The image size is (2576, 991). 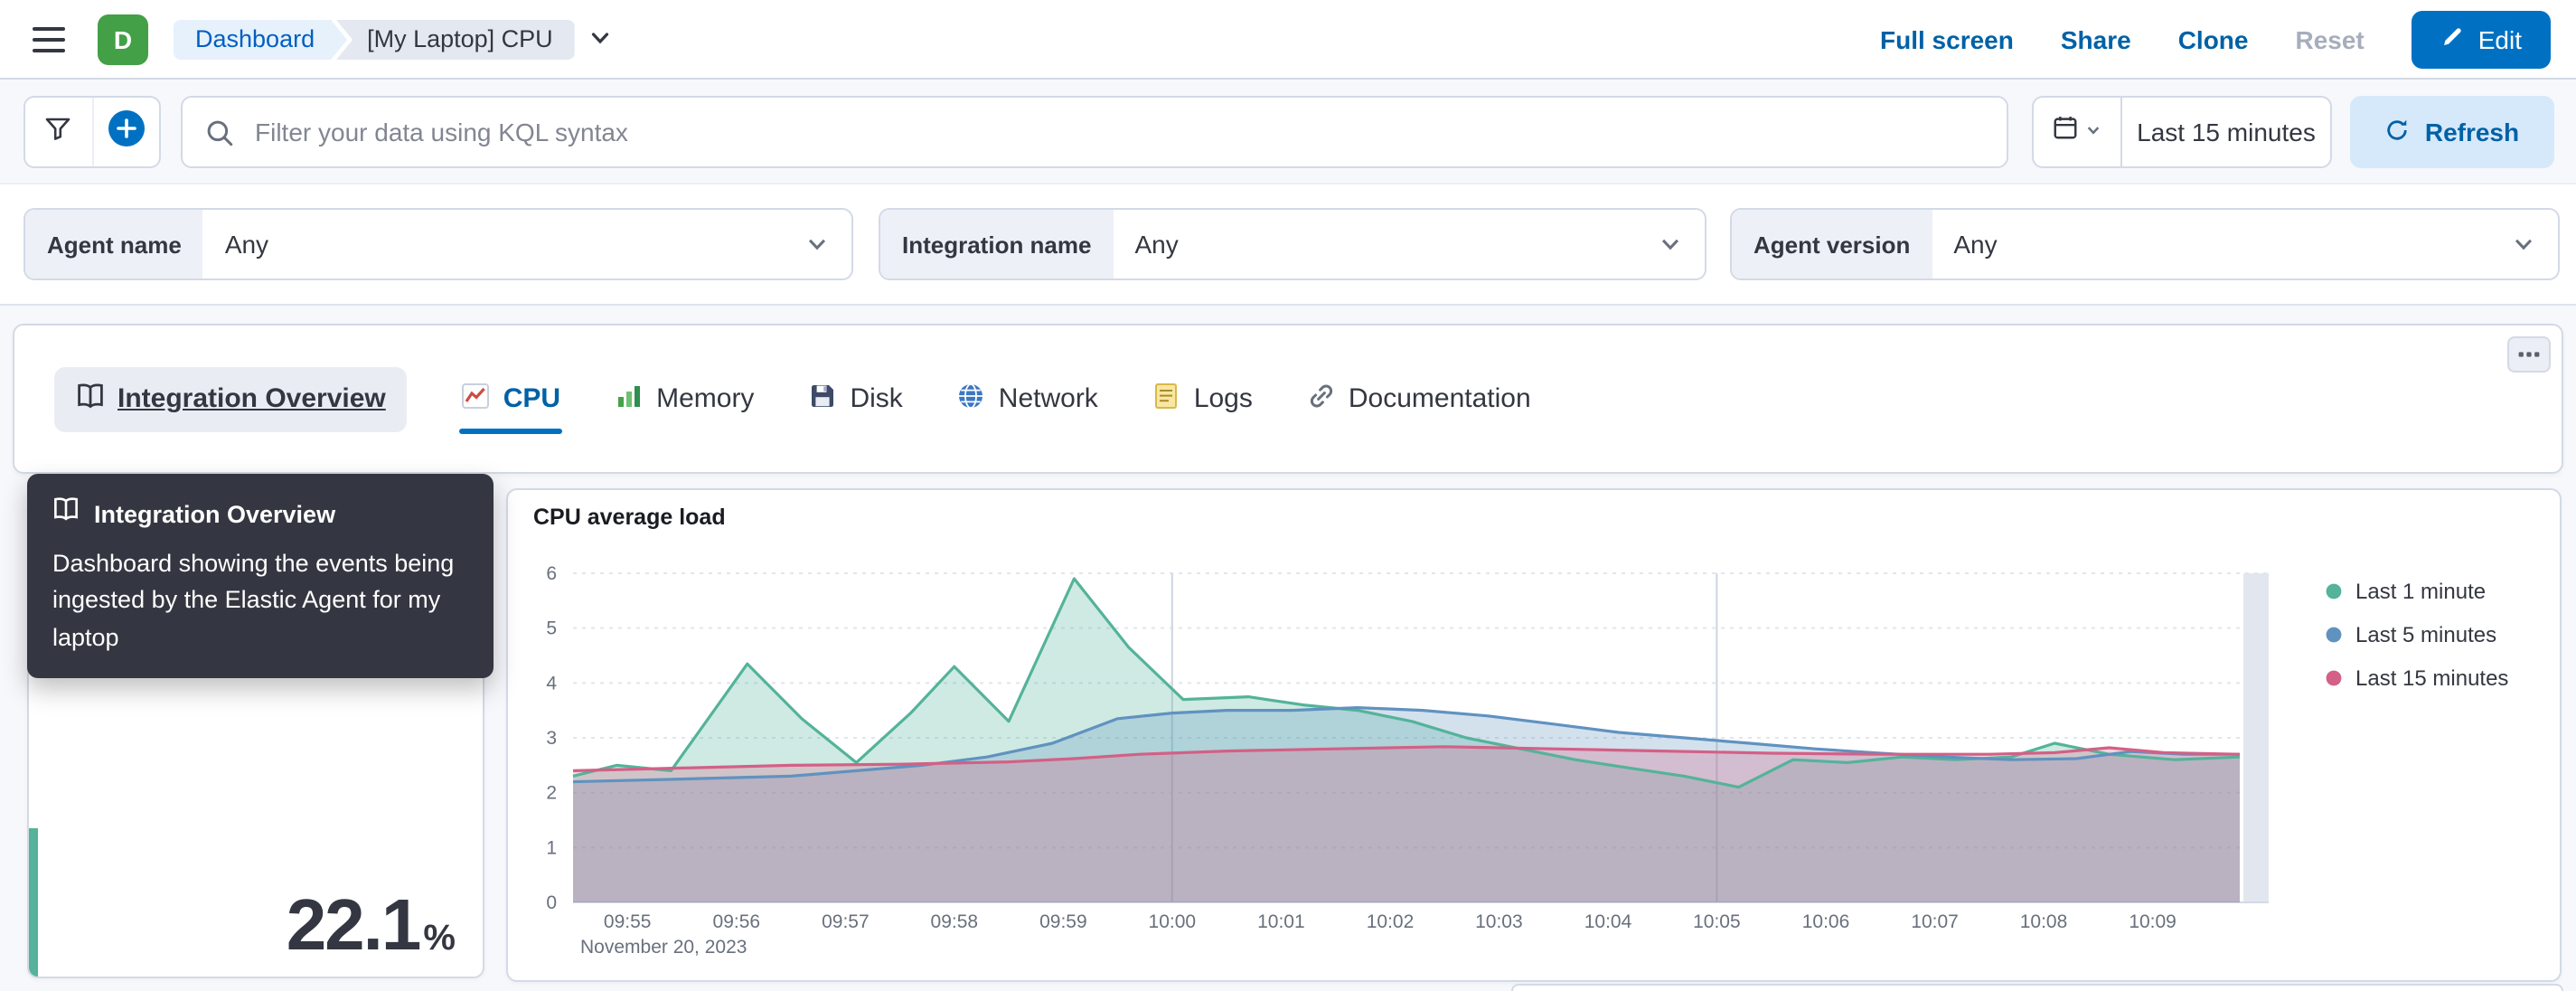 I want to click on tab-cpu: CPU, so click(x=511, y=407).